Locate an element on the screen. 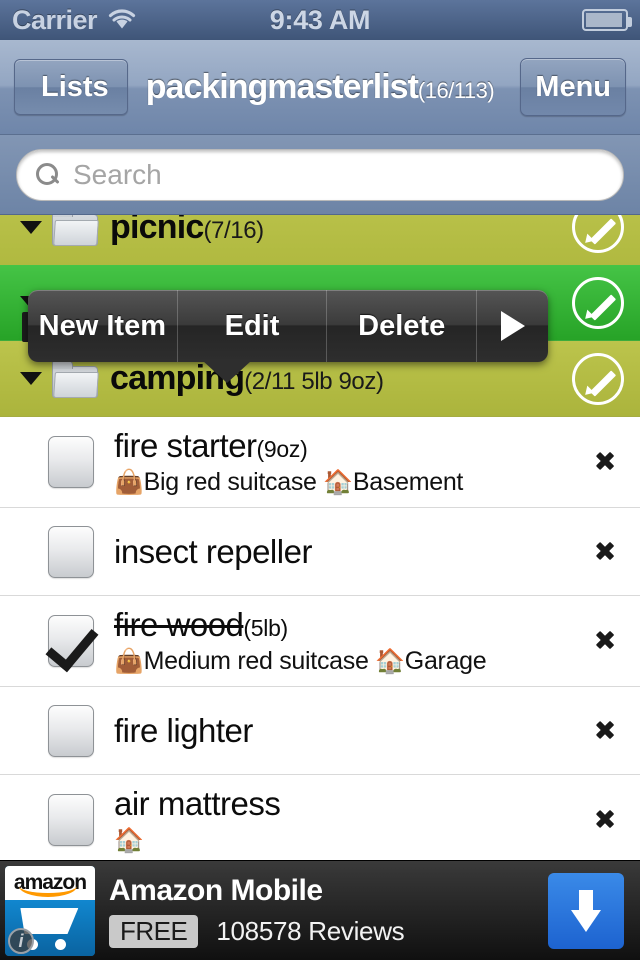  search-field is located at coordinates (320, 174).